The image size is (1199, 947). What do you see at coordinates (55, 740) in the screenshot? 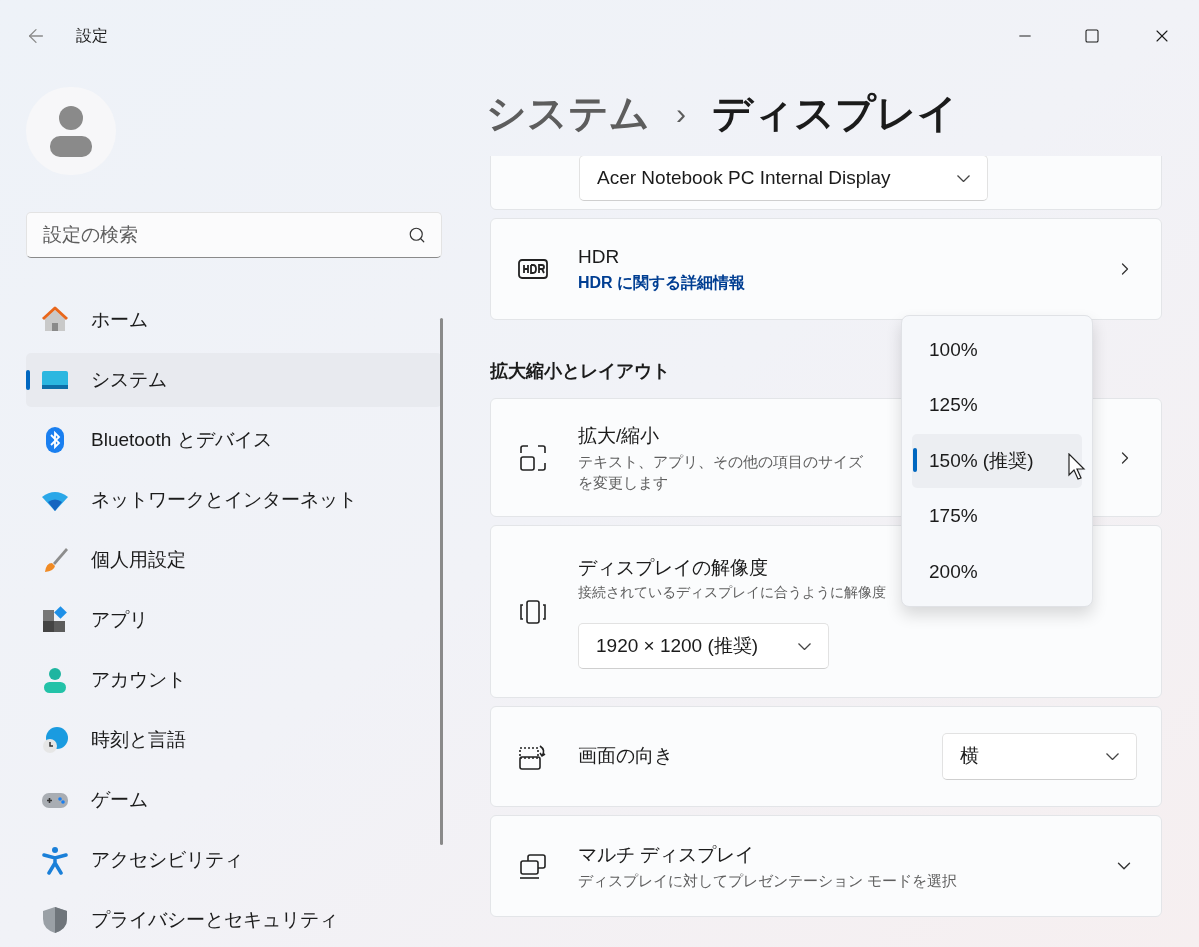
I see `globe-clock-icon` at bounding box center [55, 740].